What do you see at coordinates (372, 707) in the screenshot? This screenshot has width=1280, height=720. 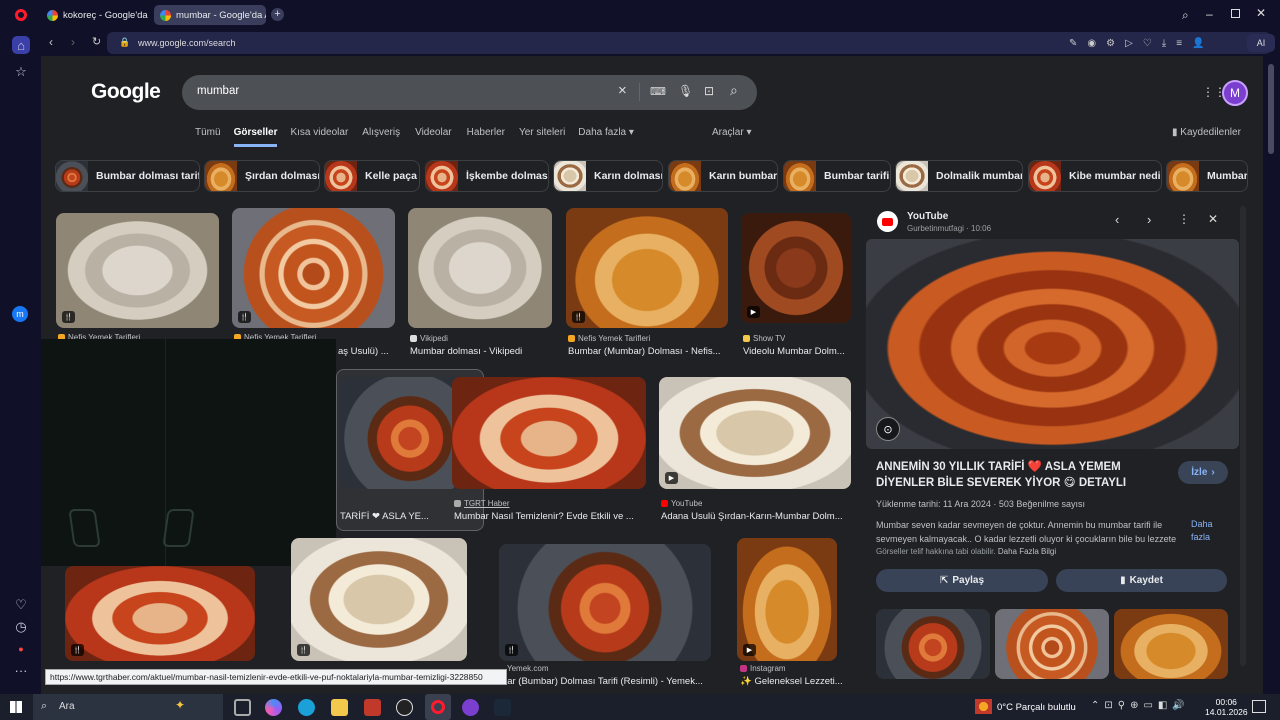 I see `app-icon` at bounding box center [372, 707].